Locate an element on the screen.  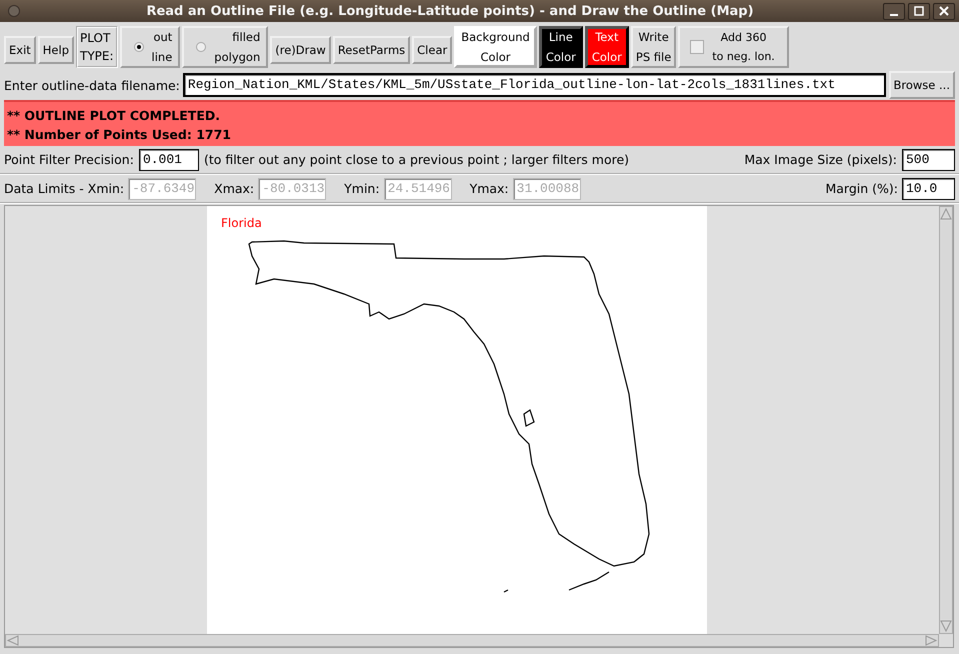
checkbox-button: Add 360 to neg. lon. is located at coordinates (733, 47).